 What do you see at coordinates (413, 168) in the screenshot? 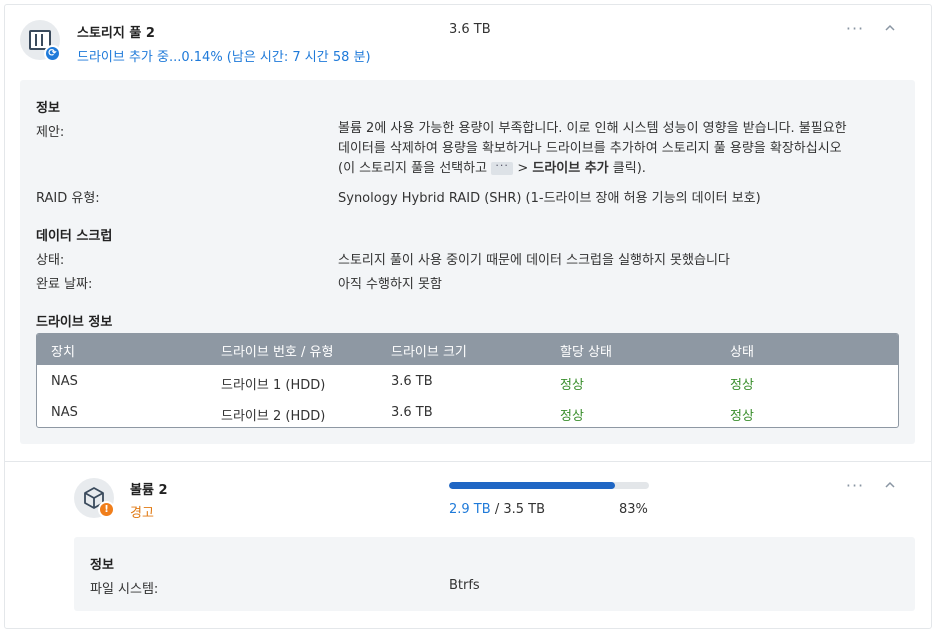
I see `suggestion-line-3-pre: (이 스토리지 풀을 선택하고` at bounding box center [413, 168].